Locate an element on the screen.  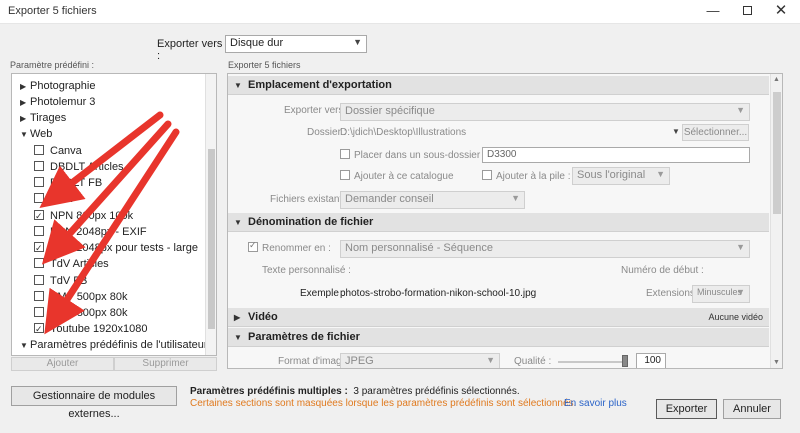
extensions-select: Minuscules ▼ is located at coordinates (721, 294).